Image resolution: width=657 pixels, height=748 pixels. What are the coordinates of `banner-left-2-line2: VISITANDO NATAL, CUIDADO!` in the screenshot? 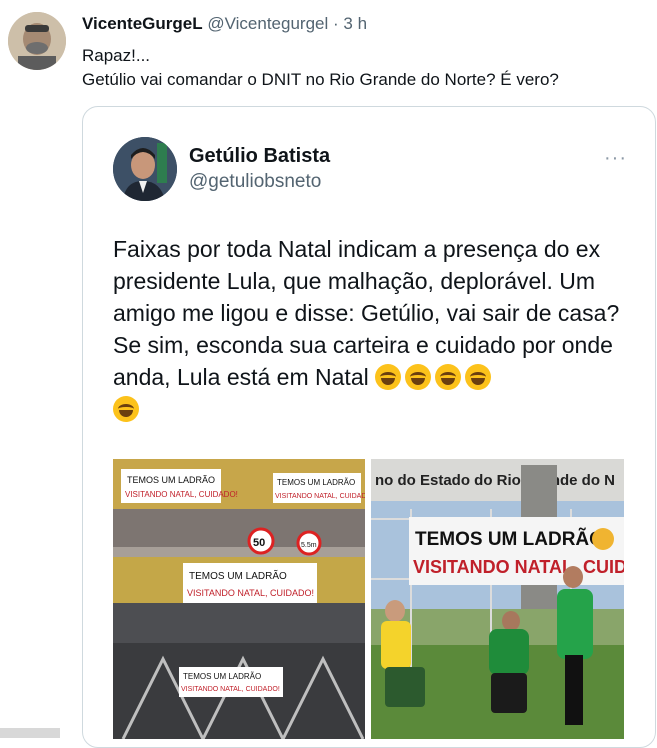 It's located at (320, 496).